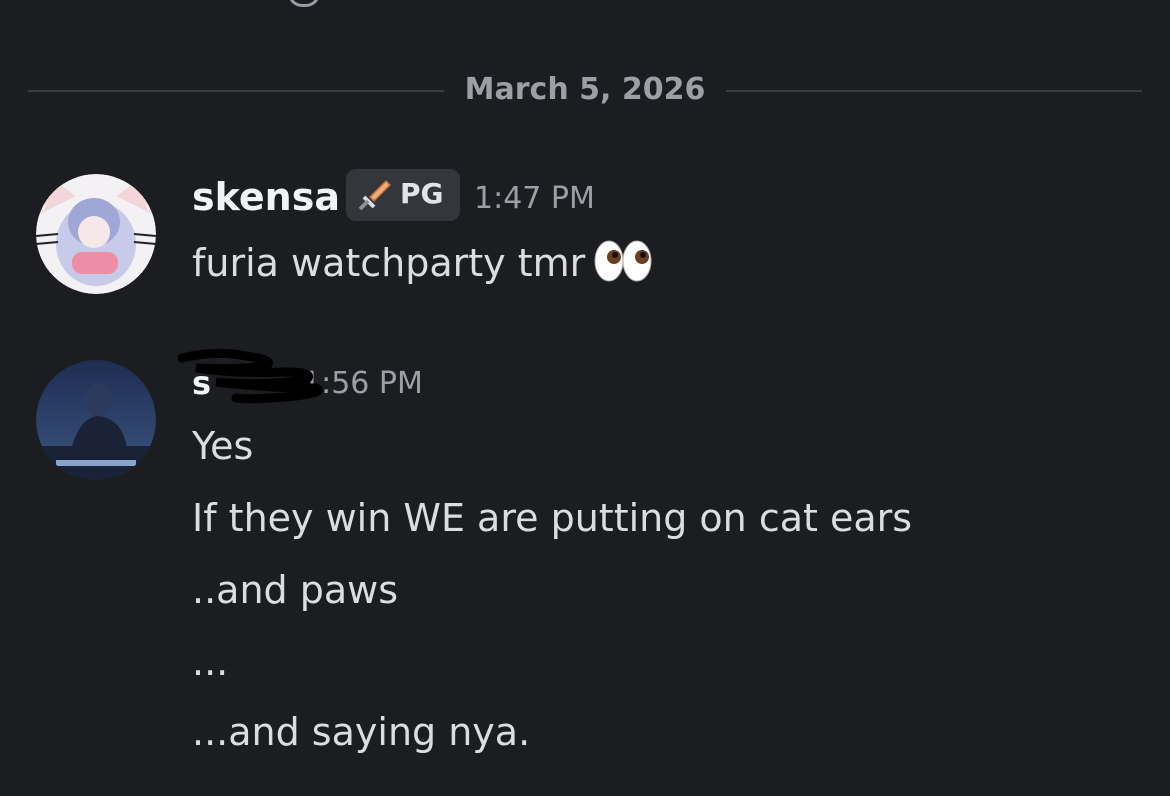 This screenshot has width=1170, height=796. I want to click on message-timestamp: 1:47 PM, so click(534, 198).